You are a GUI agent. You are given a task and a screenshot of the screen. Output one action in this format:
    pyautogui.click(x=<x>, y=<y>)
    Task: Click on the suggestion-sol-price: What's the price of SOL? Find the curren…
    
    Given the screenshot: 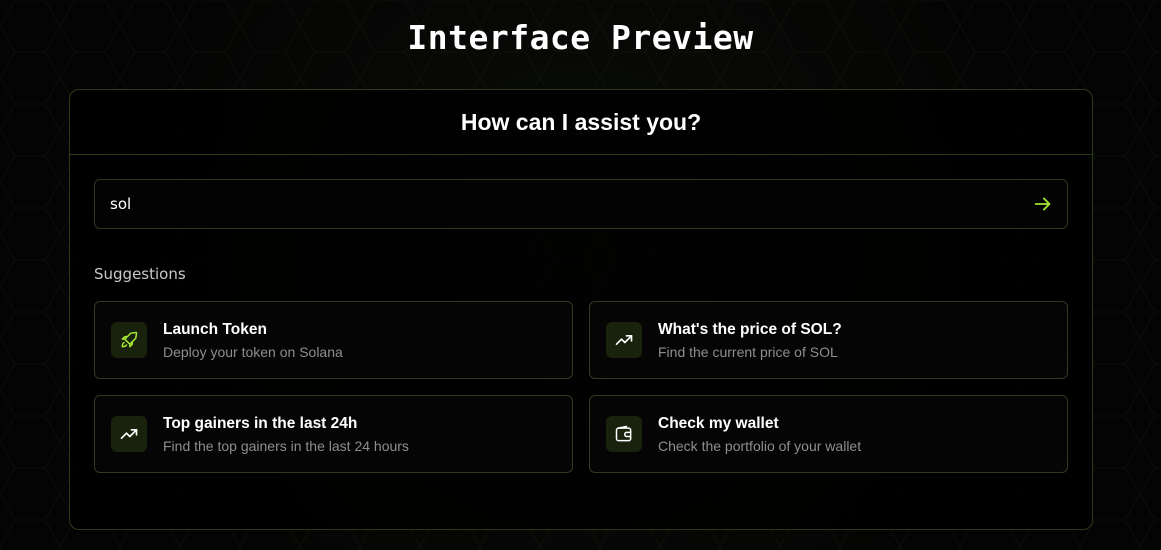 What is the action you would take?
    pyautogui.click(x=828, y=340)
    